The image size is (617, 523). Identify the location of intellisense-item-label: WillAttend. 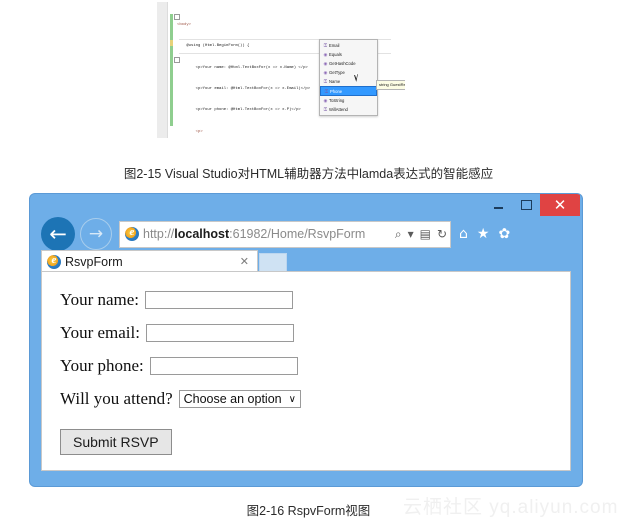
(338, 109).